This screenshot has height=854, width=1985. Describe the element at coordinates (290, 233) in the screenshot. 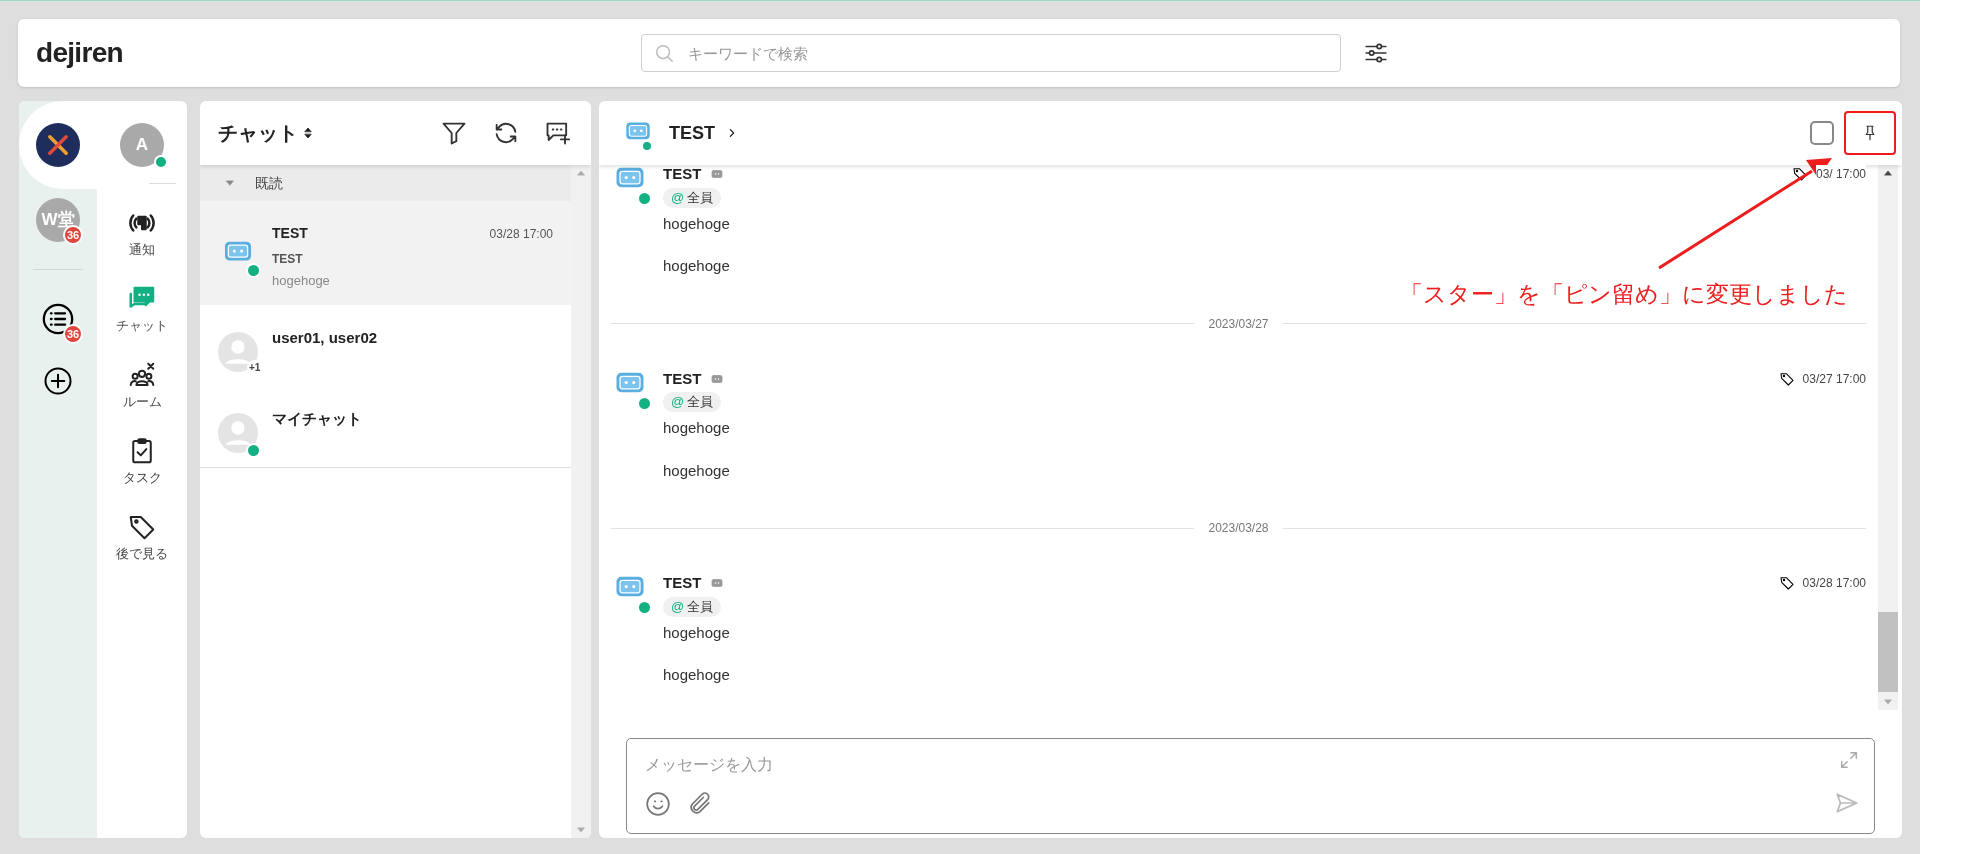

I see `chat-name: TEST` at that location.